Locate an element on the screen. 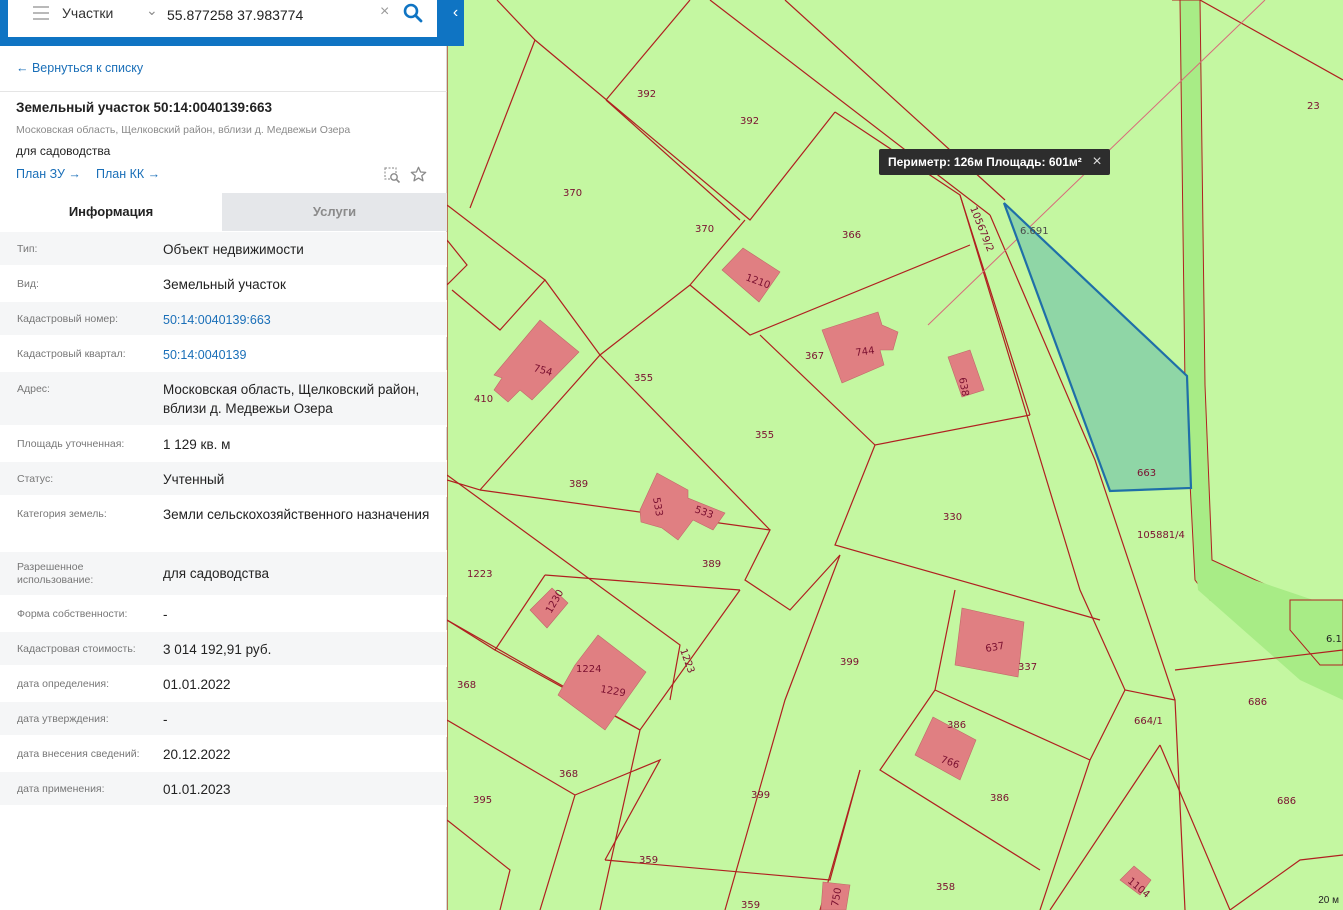 The width and height of the screenshot is (1343, 910). parcel-label: 395 is located at coordinates (482, 800).